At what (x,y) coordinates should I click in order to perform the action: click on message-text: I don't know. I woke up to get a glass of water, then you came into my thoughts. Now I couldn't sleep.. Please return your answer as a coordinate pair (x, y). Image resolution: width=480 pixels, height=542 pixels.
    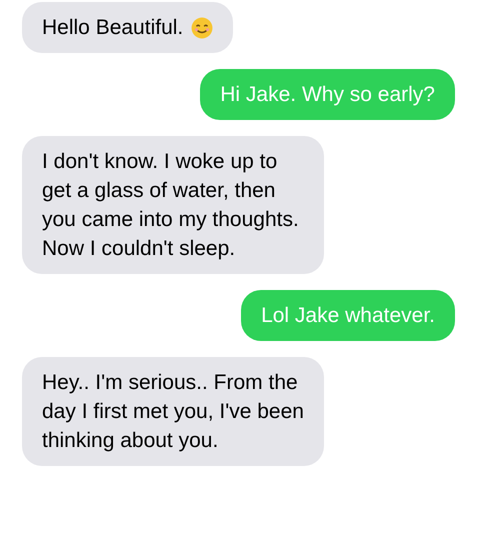
    Looking at the image, I should click on (171, 205).